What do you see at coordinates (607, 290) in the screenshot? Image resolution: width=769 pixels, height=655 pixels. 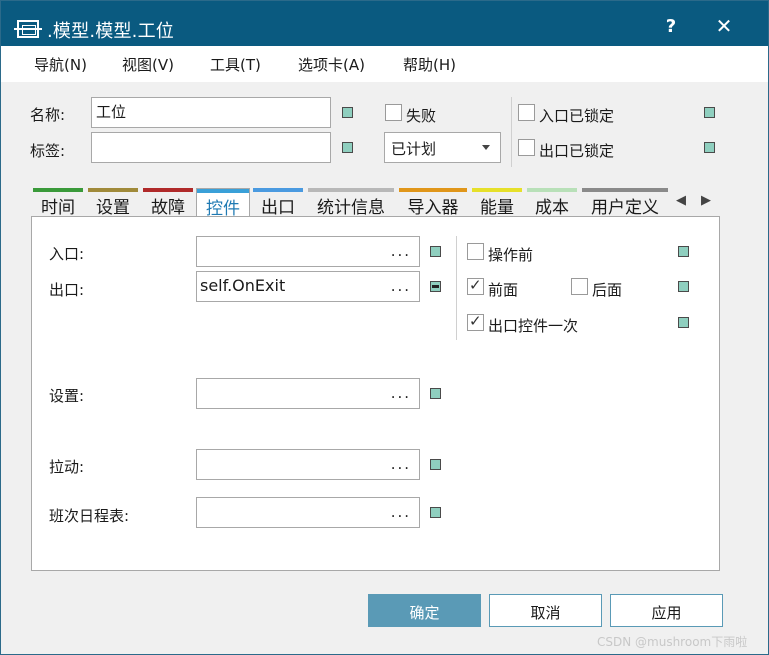 I see `rear-label: 后面` at bounding box center [607, 290].